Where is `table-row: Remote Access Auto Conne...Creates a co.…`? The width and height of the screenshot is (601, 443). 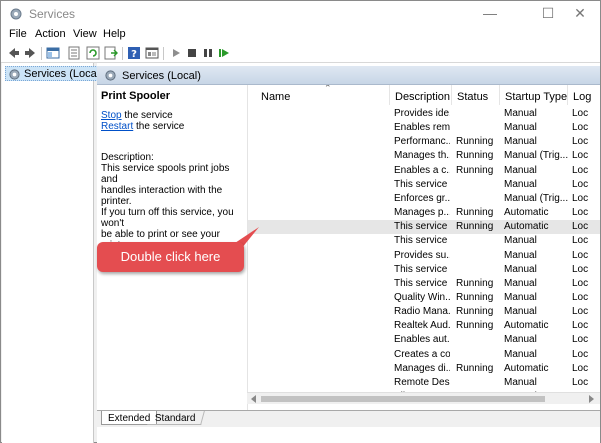
table-row: Remote Access Auto Conne...Creates a co.… is located at coordinates (424, 355).